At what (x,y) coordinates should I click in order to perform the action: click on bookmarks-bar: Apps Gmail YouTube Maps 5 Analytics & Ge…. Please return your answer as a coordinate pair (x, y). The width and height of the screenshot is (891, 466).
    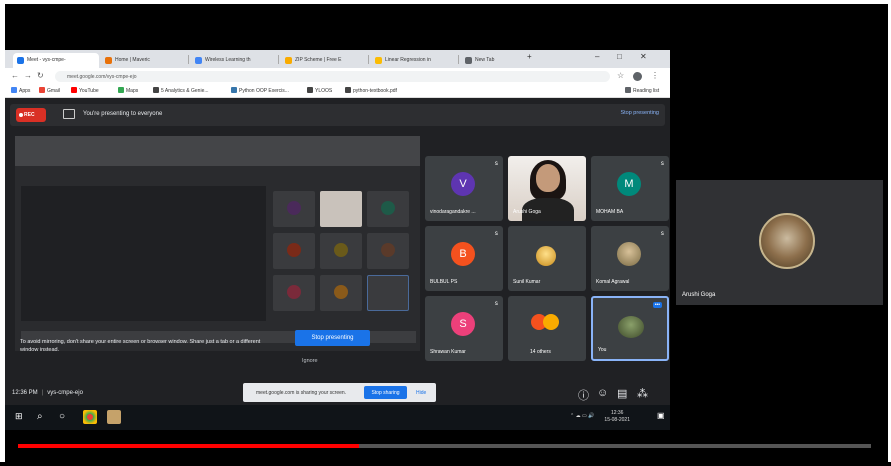
    Looking at the image, I should click on (337, 91).